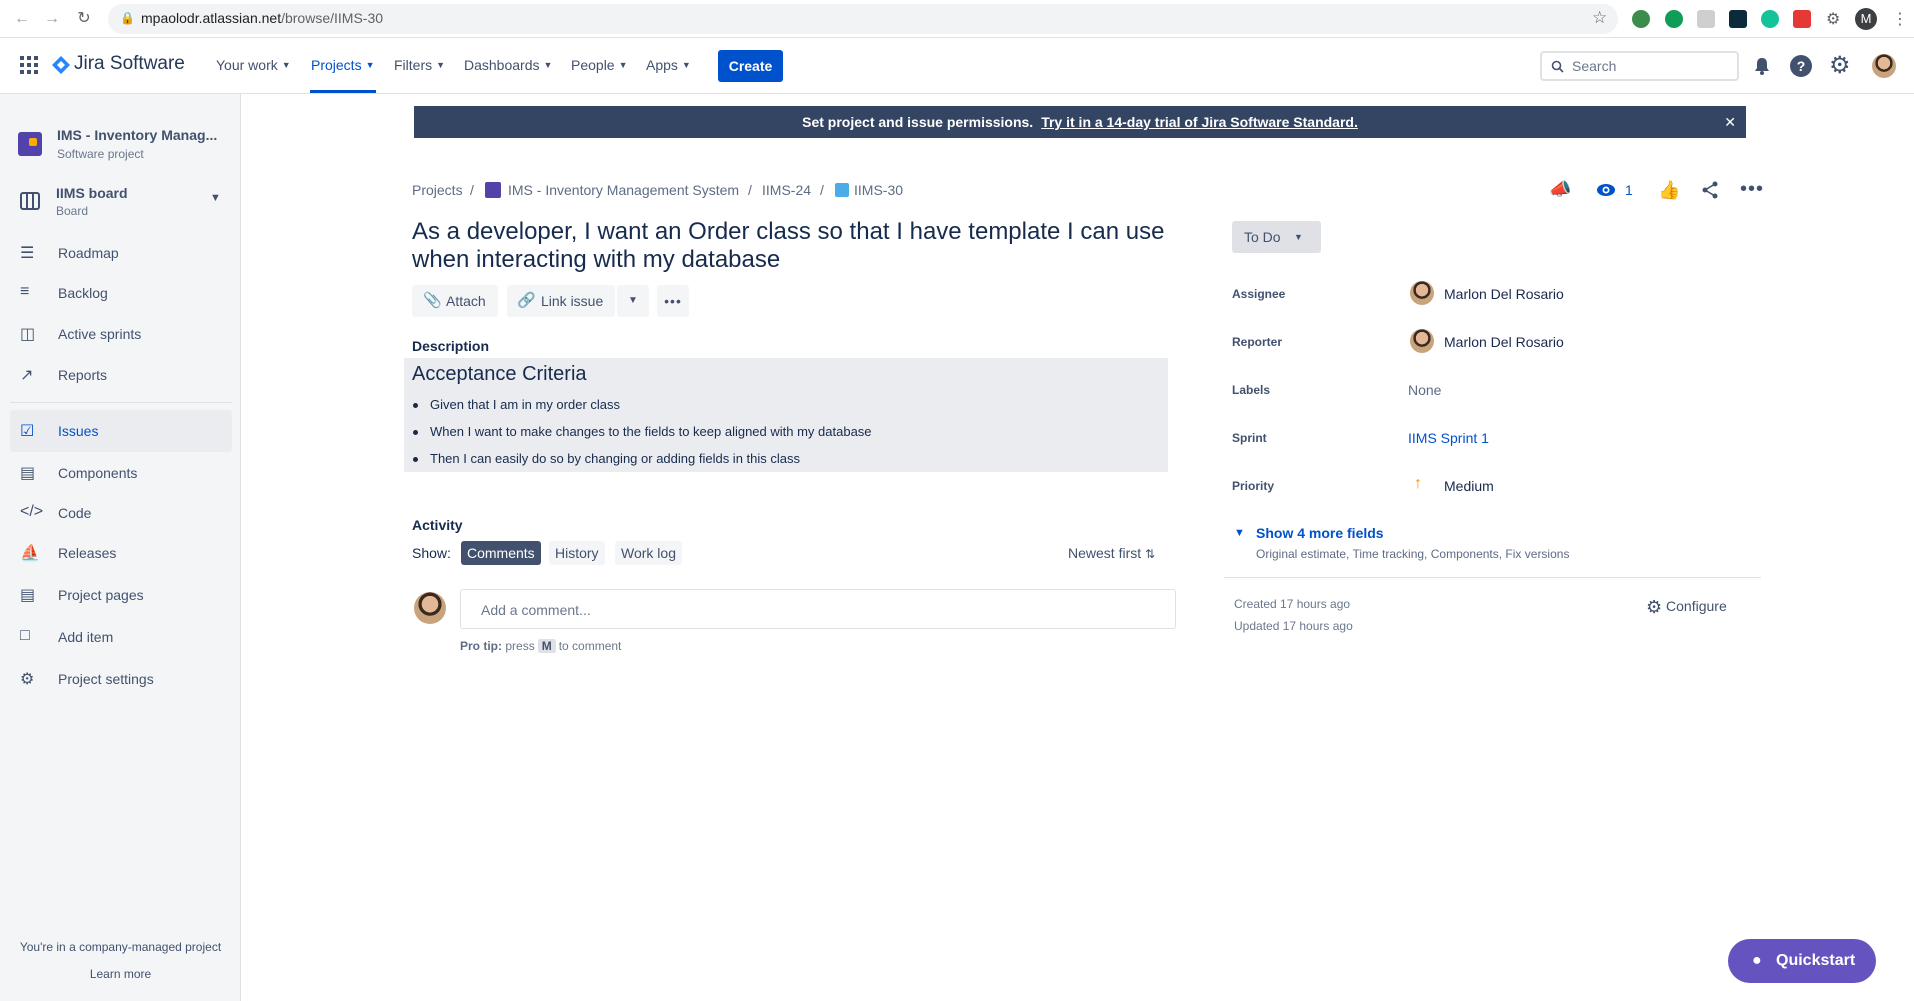 This screenshot has width=1914, height=1001. What do you see at coordinates (27, 253) in the screenshot?
I see `roadmap-icon: ☰` at bounding box center [27, 253].